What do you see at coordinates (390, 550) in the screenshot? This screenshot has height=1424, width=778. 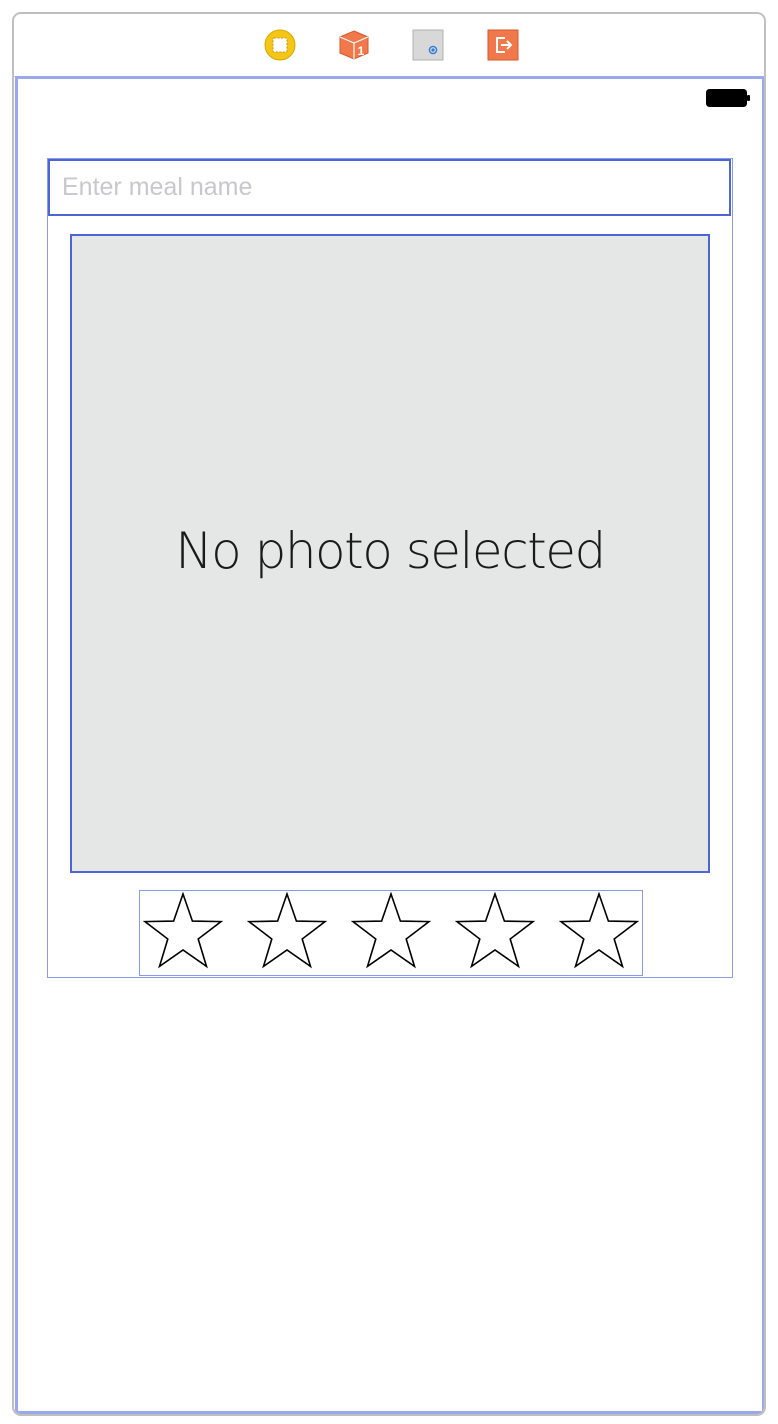 I see `no-photo-label: No photo selected` at bounding box center [390, 550].